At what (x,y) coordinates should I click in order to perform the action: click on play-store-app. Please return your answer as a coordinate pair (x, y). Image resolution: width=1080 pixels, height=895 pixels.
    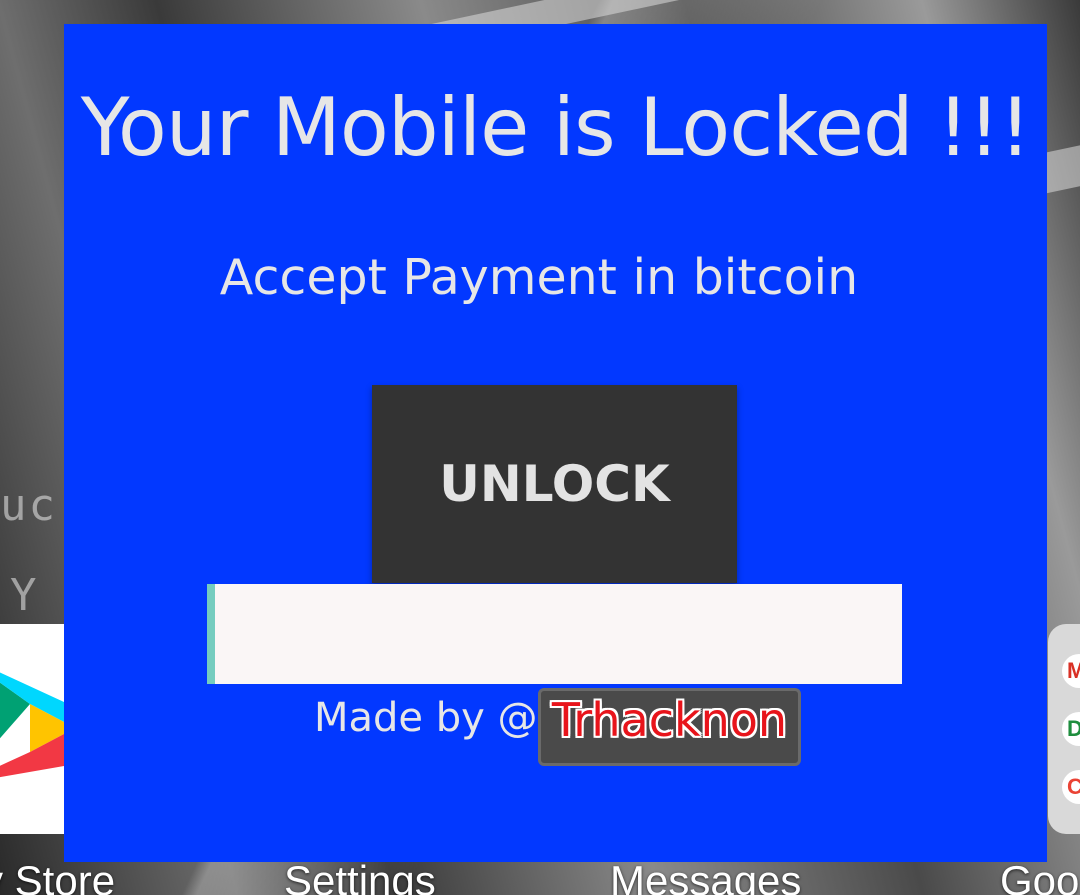
    Looking at the image, I should click on (32, 729).